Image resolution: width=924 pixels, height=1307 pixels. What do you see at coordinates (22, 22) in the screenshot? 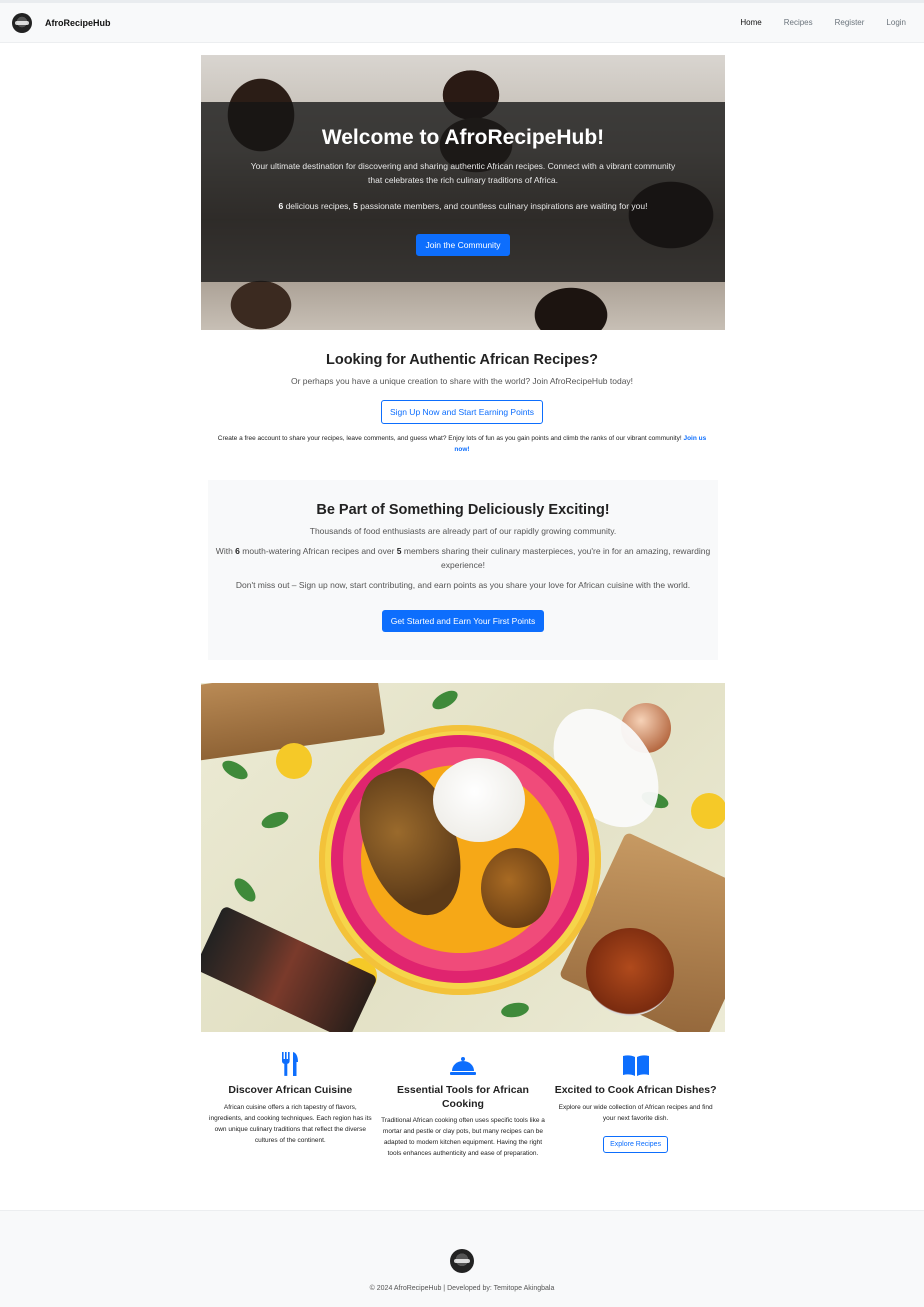
I see `logo-icon` at bounding box center [22, 22].